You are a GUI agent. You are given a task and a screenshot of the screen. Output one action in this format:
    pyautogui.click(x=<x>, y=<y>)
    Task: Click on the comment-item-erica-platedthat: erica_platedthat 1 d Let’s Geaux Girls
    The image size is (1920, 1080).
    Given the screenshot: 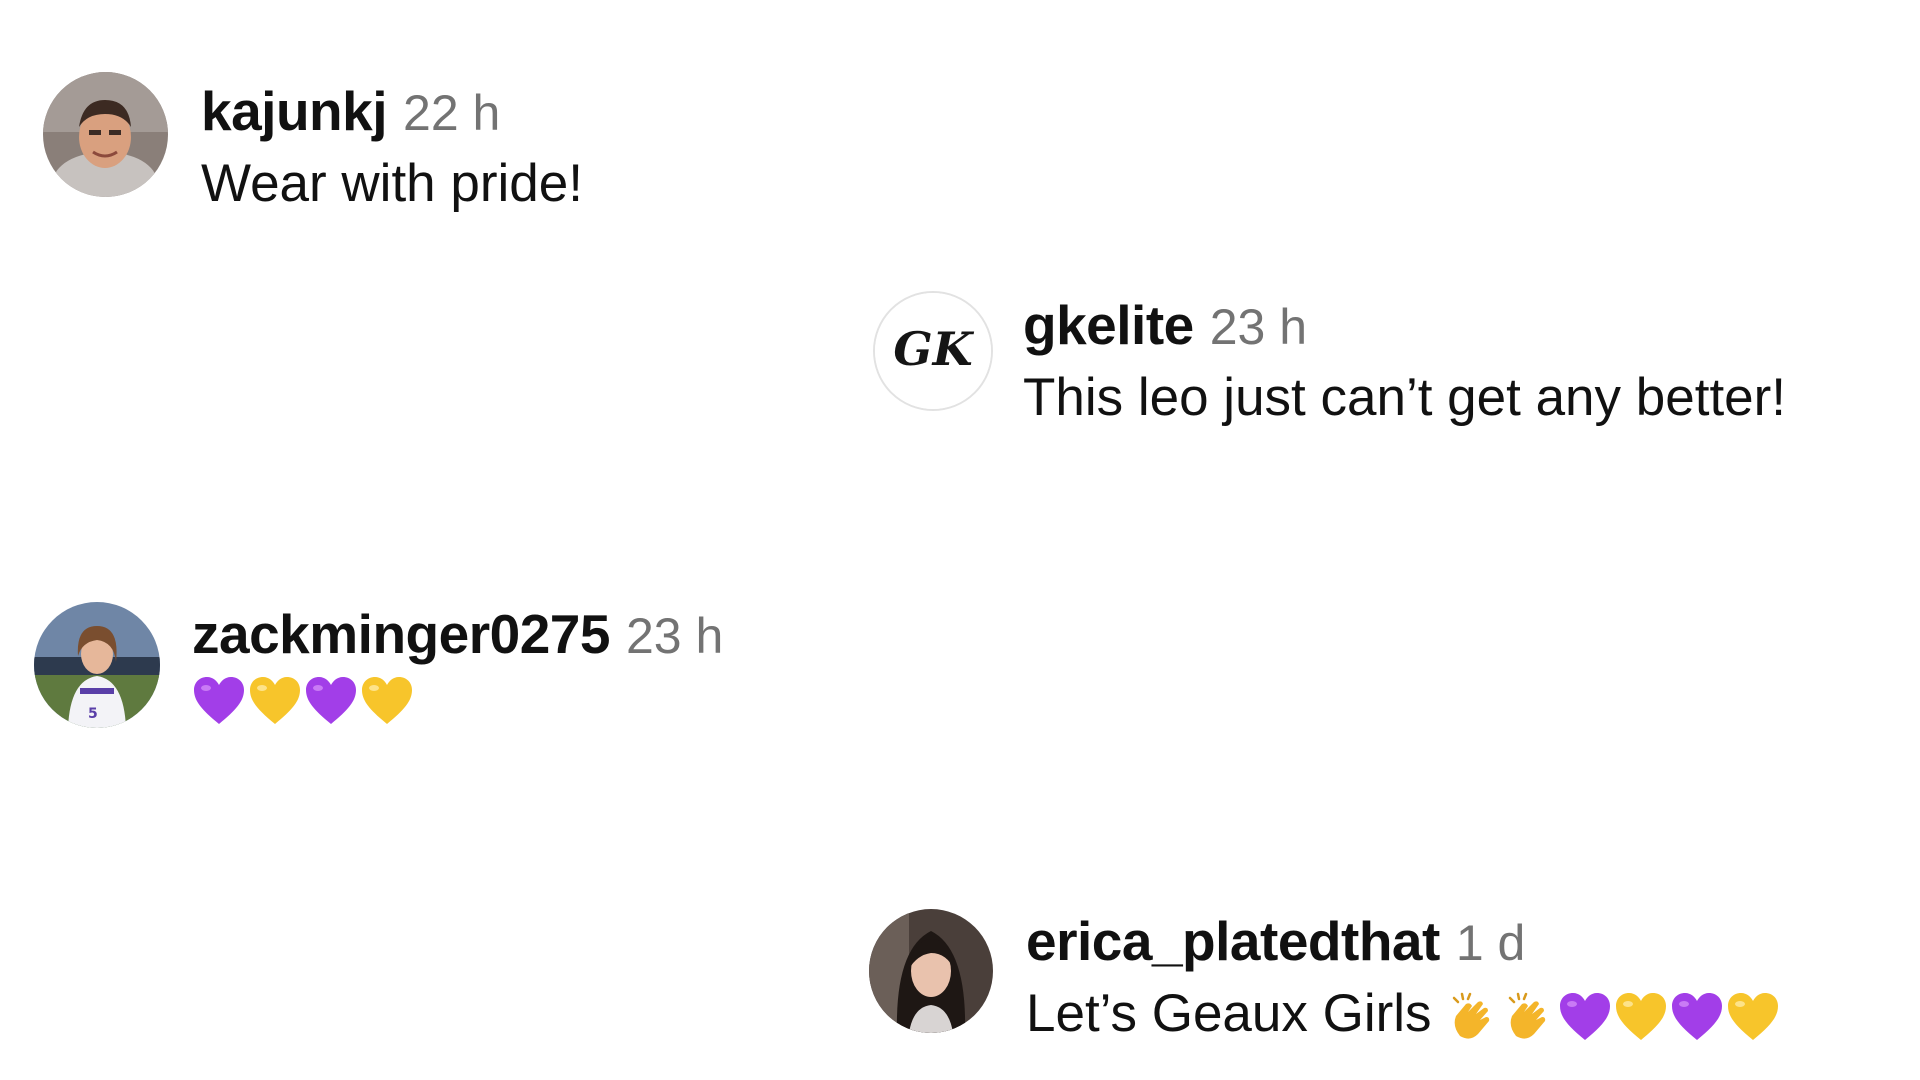 What is the action you would take?
    pyautogui.click(x=1325, y=976)
    